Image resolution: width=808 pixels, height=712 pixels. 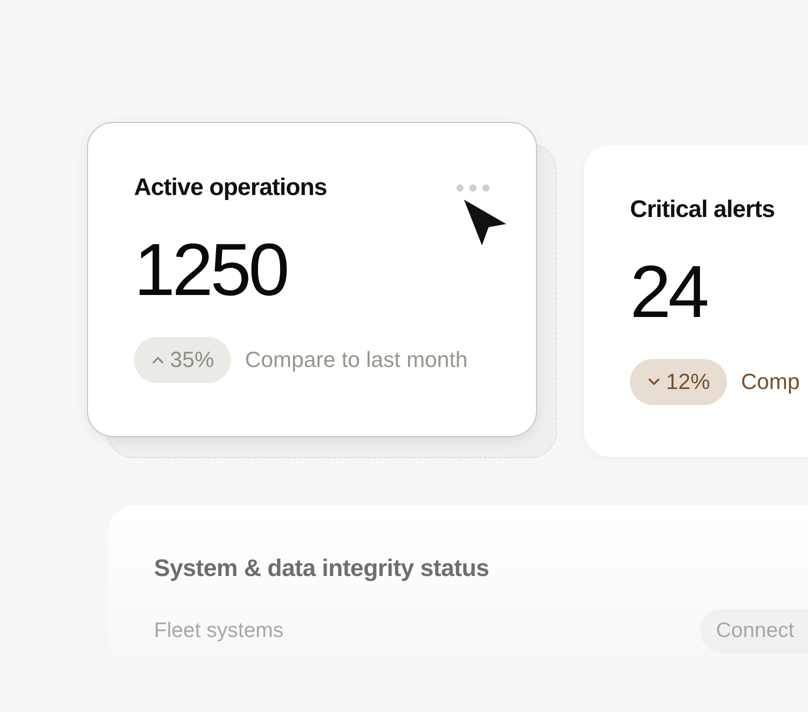 What do you see at coordinates (770, 382) in the screenshot?
I see `comparison-text: Comp` at bounding box center [770, 382].